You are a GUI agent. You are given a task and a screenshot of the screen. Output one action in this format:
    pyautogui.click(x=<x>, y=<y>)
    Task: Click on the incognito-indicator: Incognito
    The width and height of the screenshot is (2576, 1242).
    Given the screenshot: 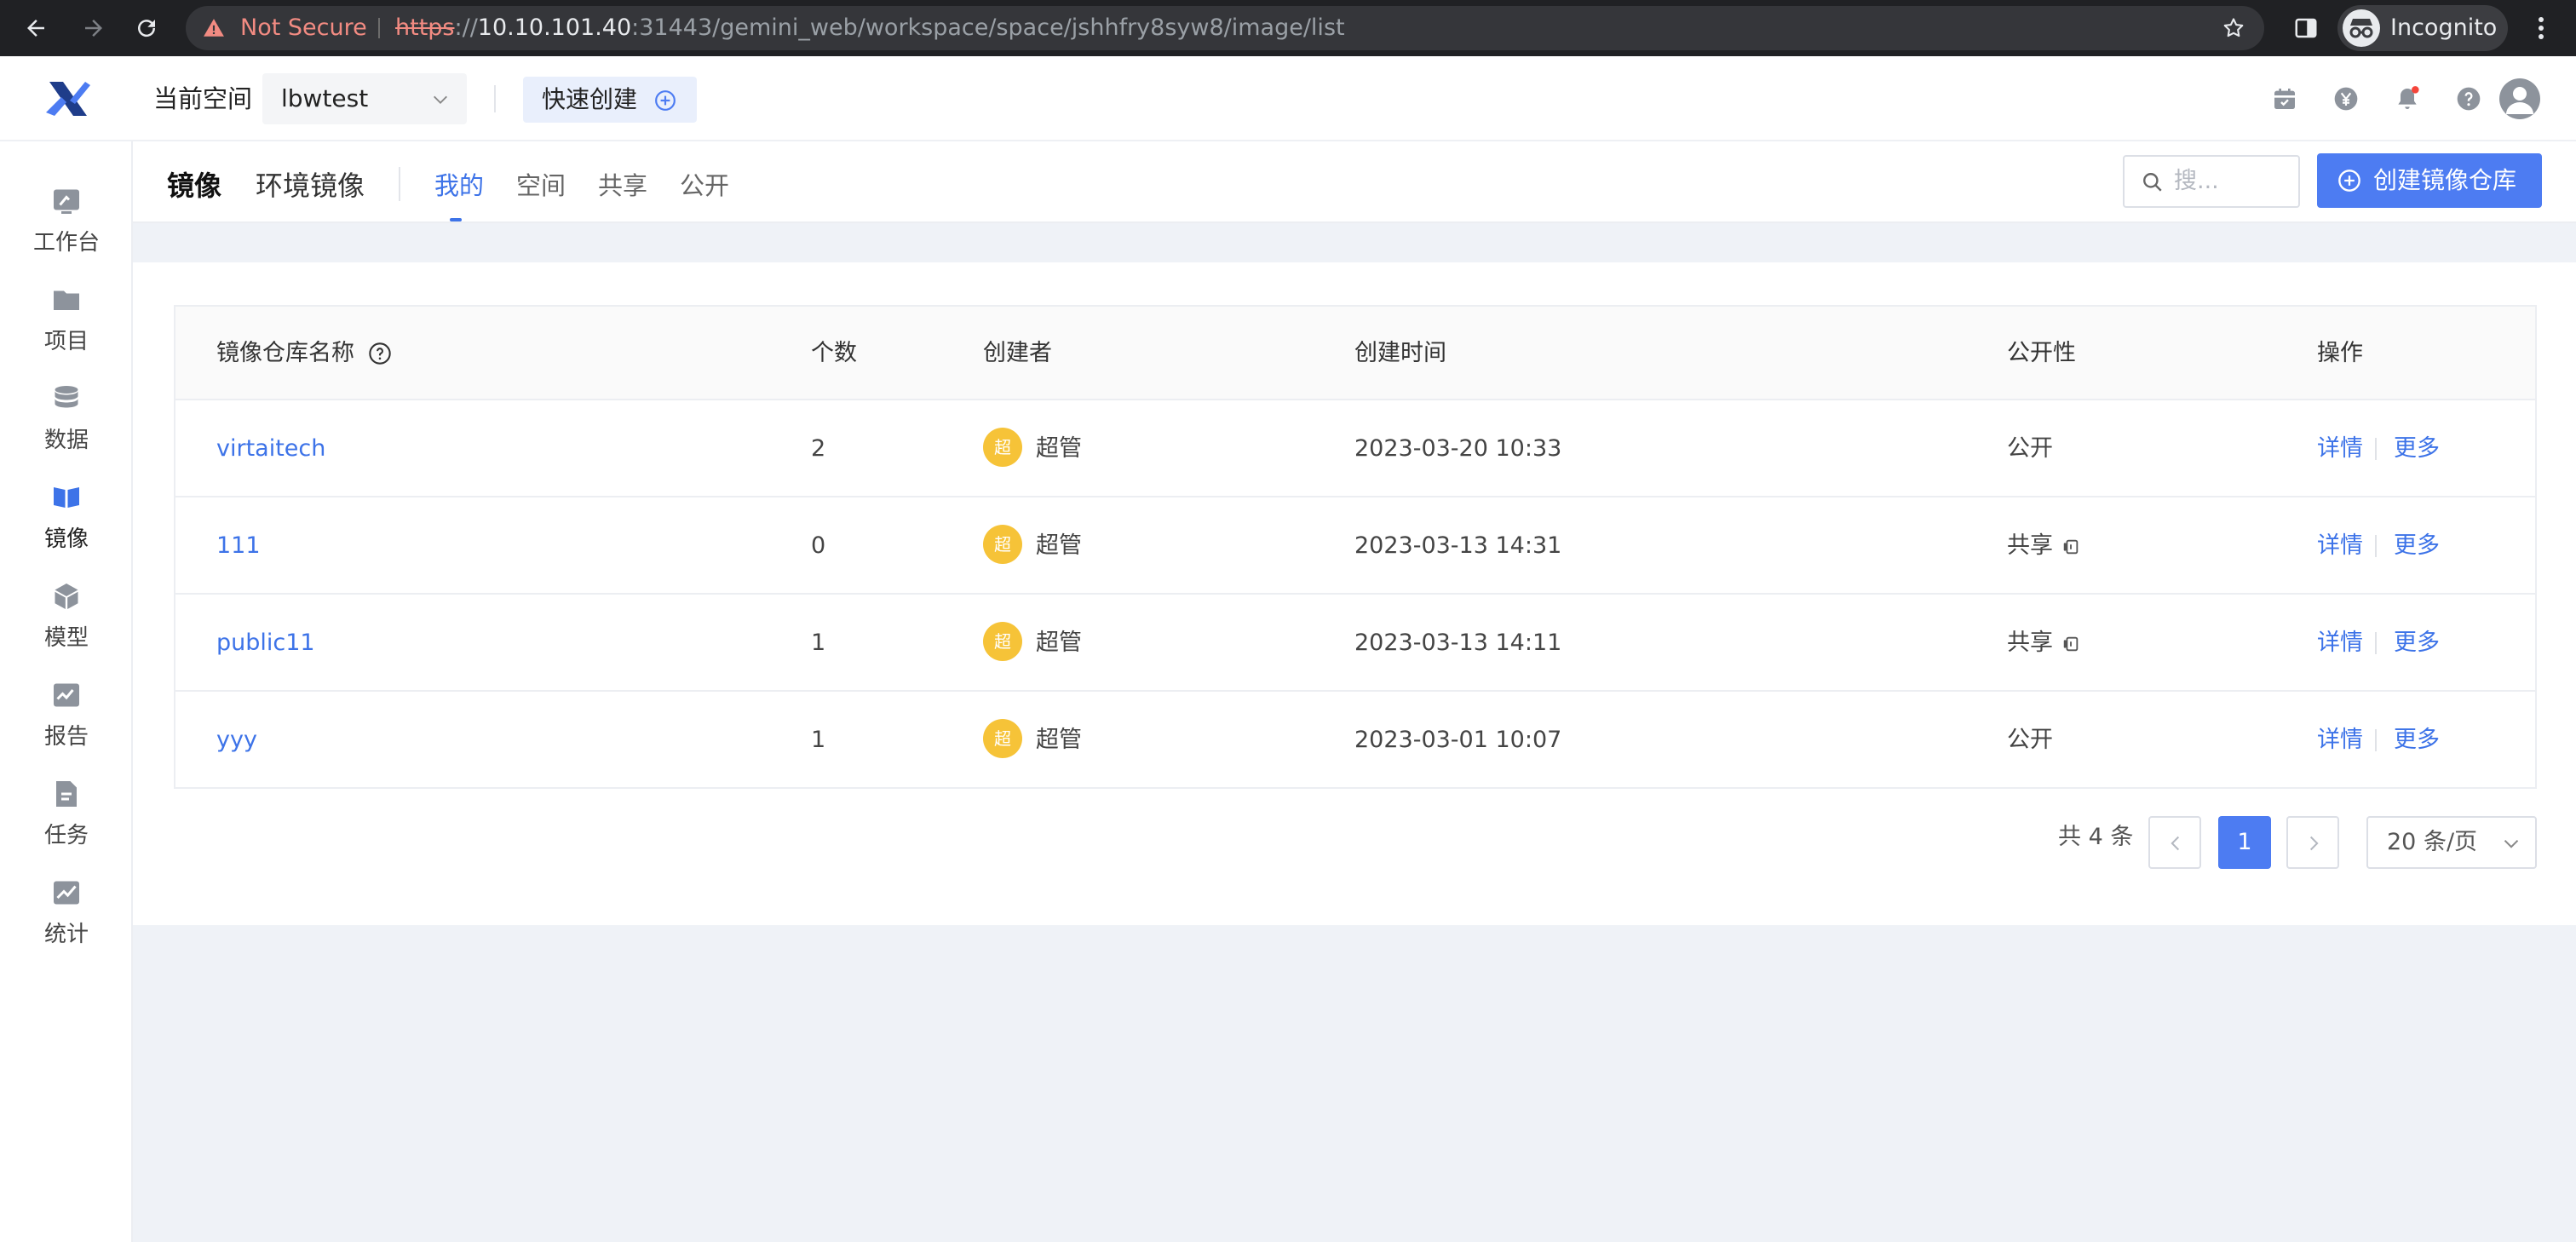 What is the action you would take?
    pyautogui.click(x=2422, y=28)
    